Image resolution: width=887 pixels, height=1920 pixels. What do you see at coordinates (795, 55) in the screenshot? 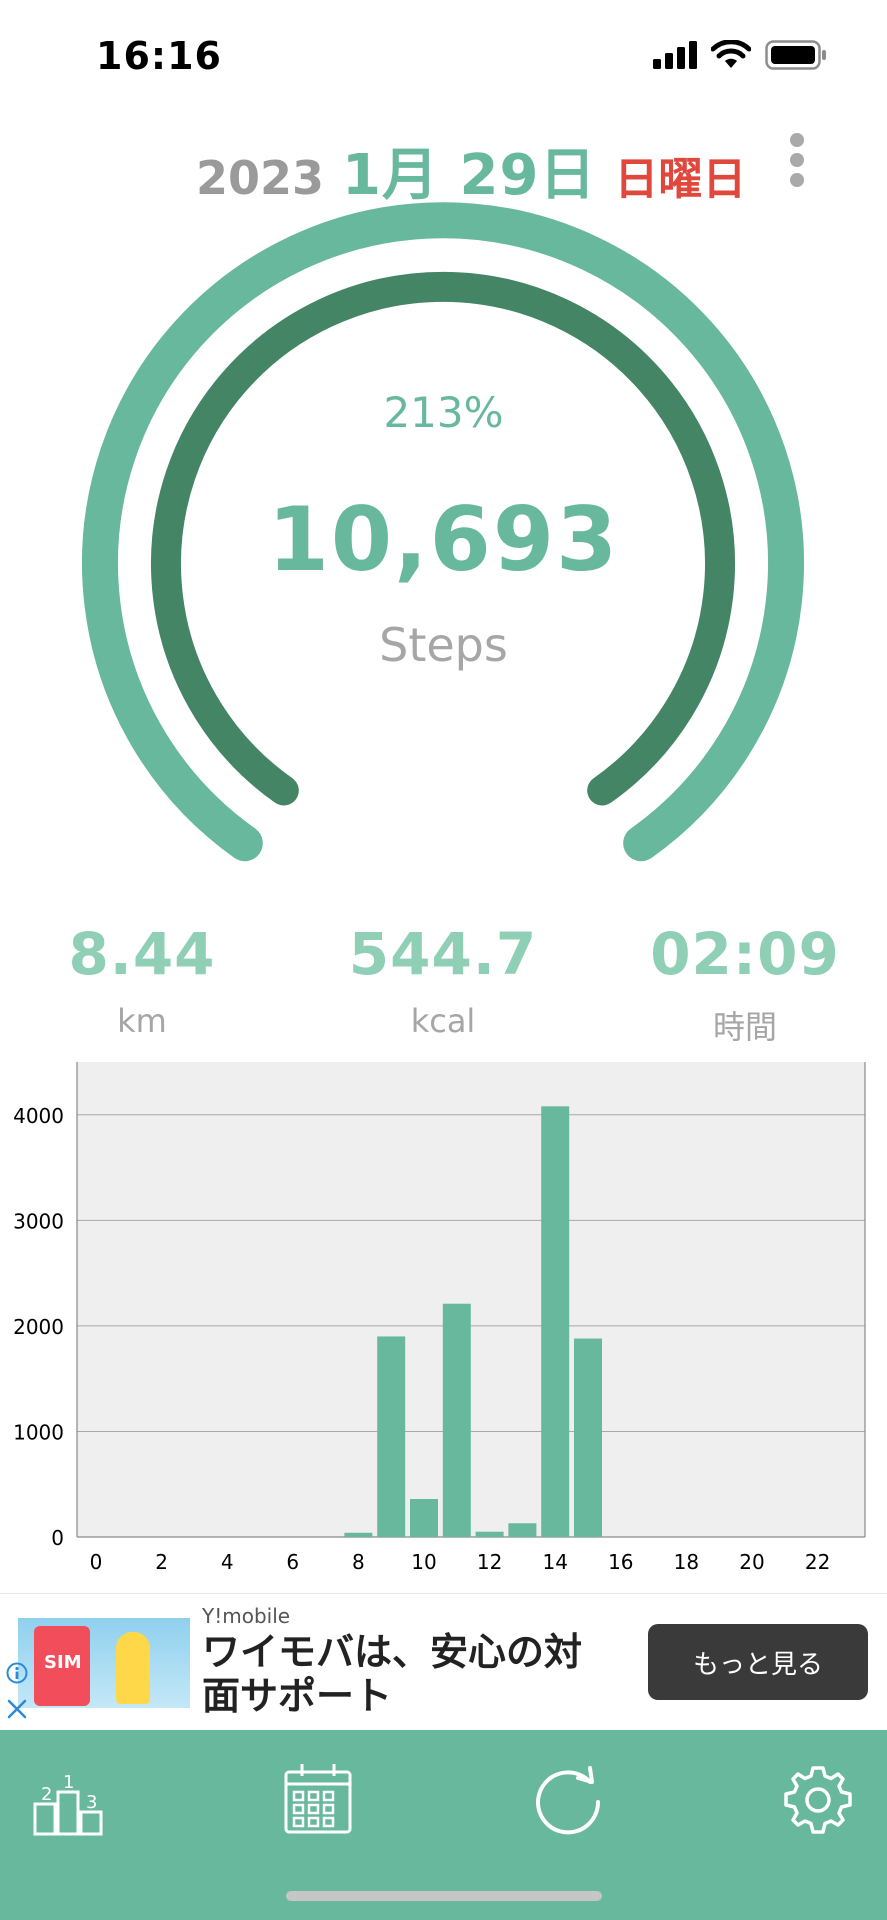
I see `battery-icon` at bounding box center [795, 55].